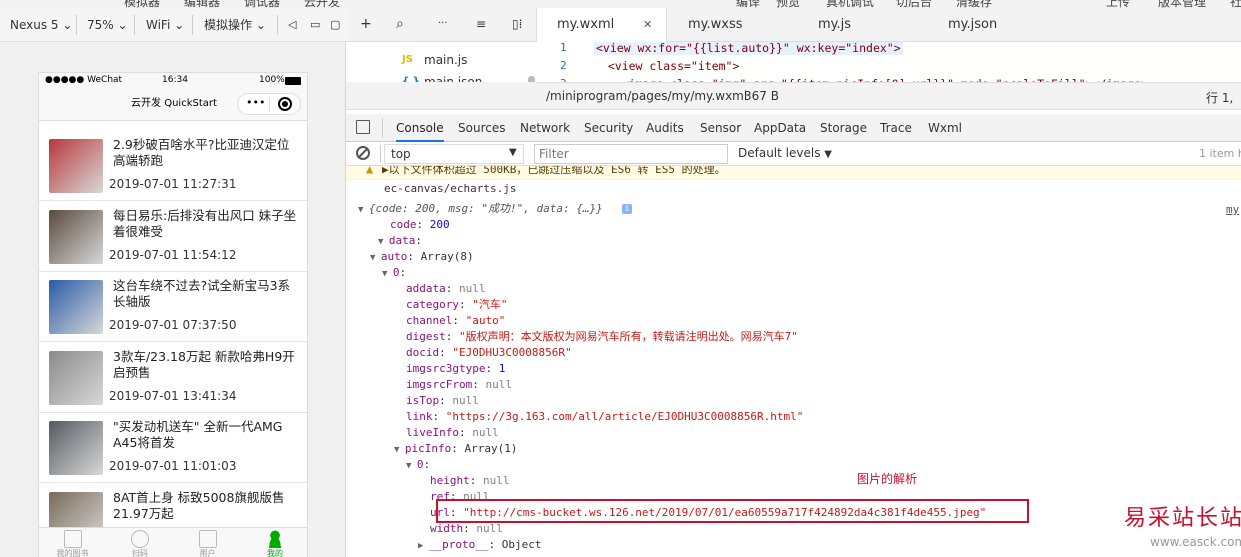 This screenshot has width=1241, height=557. I want to click on expand-icon: ▶, so click(423, 546).